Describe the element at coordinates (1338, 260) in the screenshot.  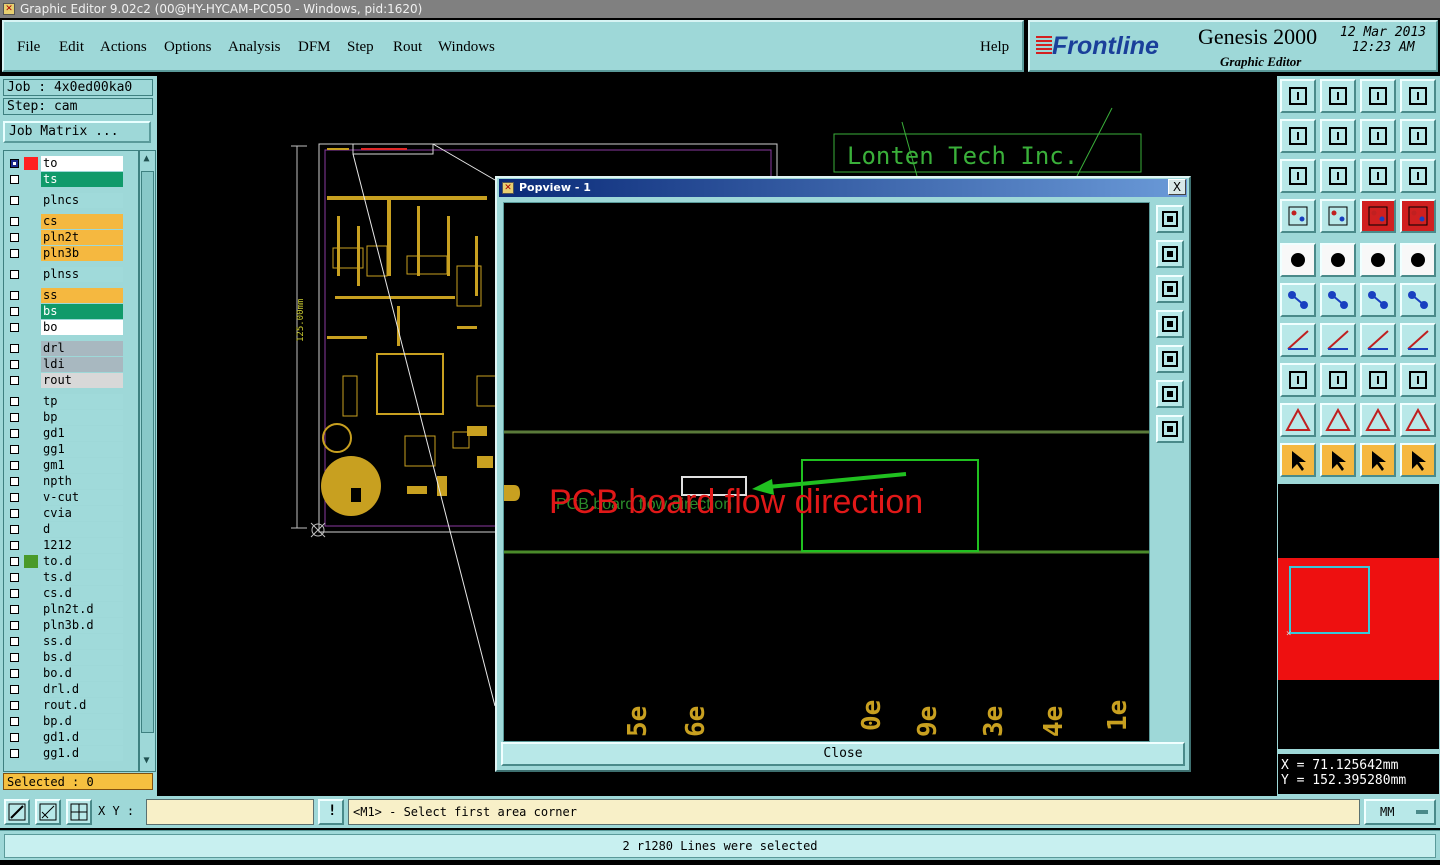
I see `rotate-button` at that location.